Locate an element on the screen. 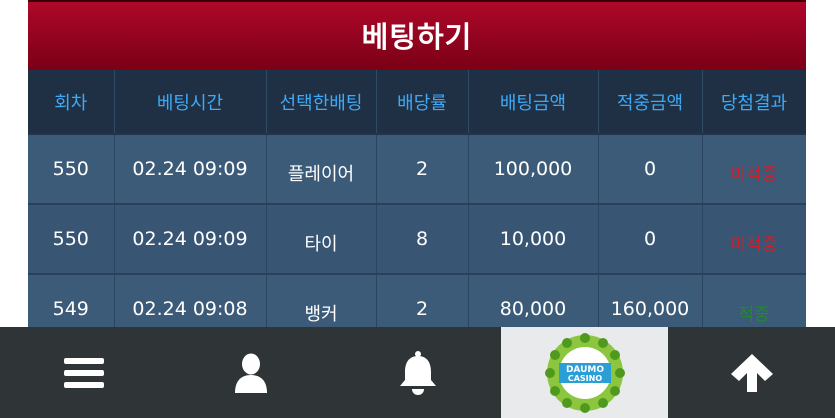  casino-logo-tab: DAUMO CASINO is located at coordinates (584, 372).